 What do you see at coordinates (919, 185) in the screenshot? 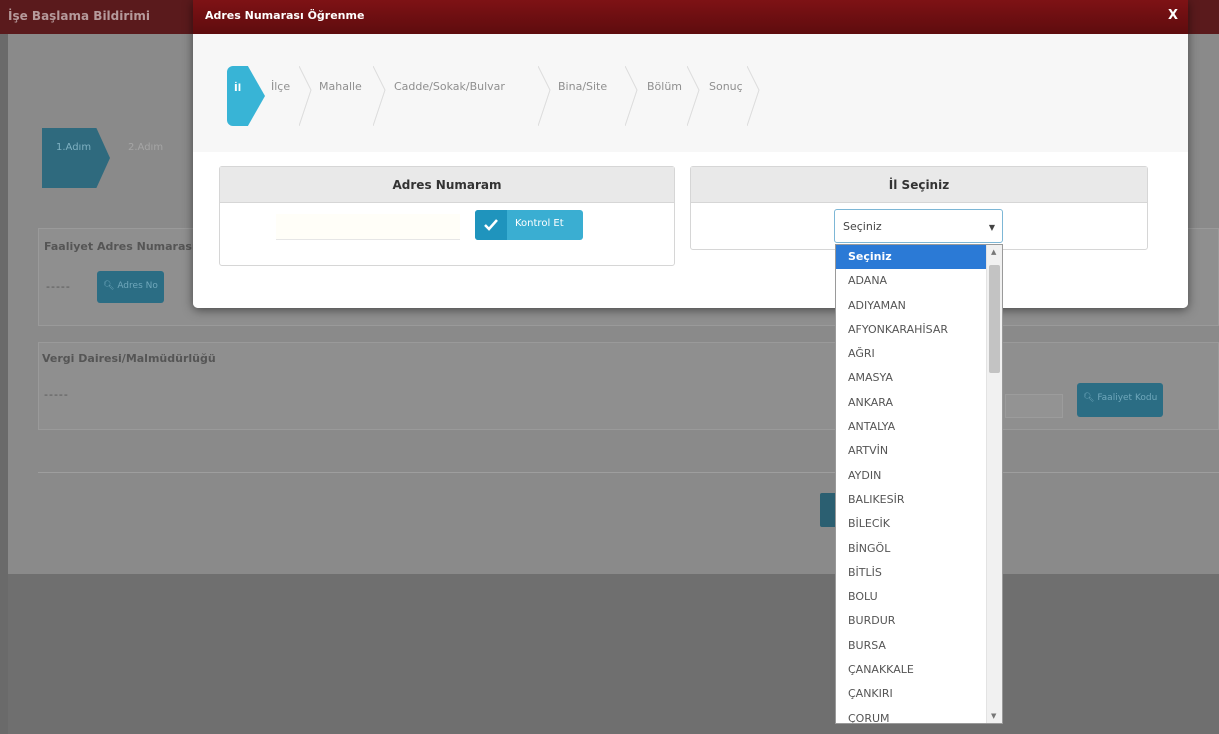
I see `province-header: İl Seçiniz` at bounding box center [919, 185].